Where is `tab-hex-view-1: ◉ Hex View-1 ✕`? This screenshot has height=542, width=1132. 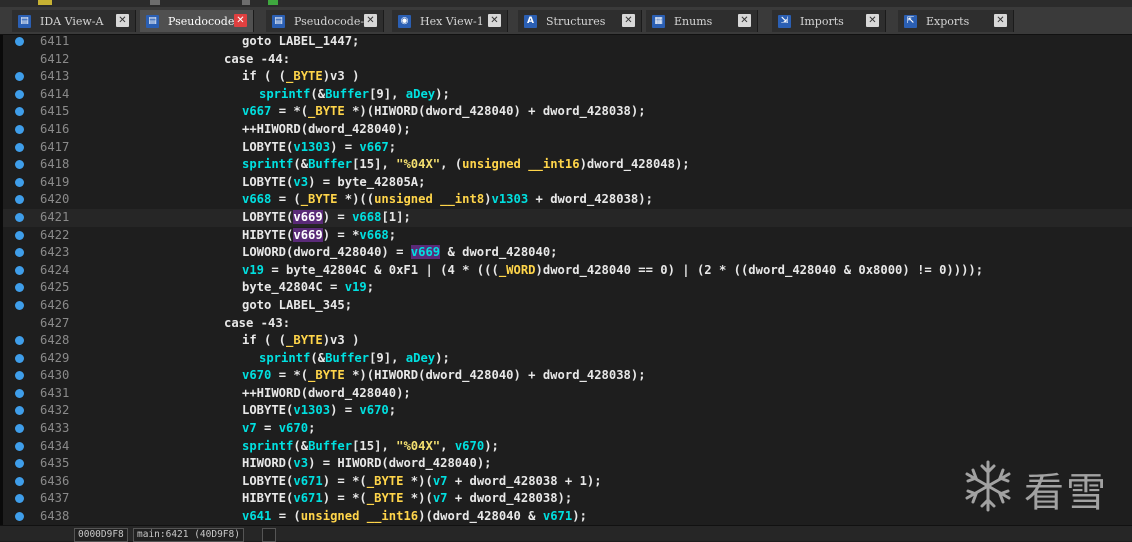
tab-hex-view-1: ◉ Hex View-1 ✕ is located at coordinates (450, 21).